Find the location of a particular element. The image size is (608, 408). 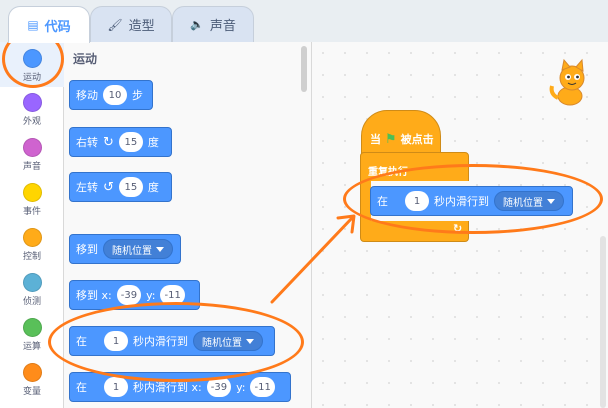

looks-category-icon is located at coordinates (32, 102).